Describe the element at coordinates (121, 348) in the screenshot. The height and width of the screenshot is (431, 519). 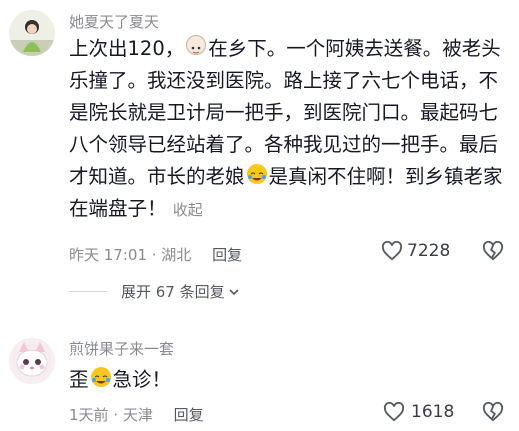
I see `comment-username: 煎饼果子来一套` at that location.